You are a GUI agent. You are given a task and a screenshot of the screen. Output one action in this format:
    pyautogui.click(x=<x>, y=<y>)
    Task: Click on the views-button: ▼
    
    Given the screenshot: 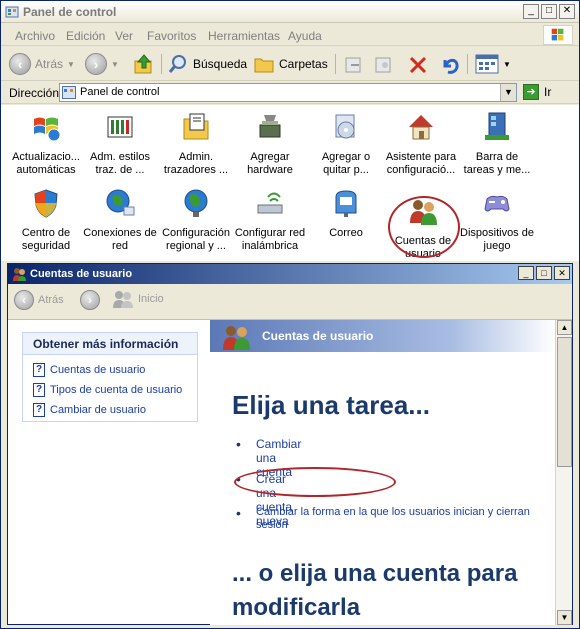 What is the action you would take?
    pyautogui.click(x=493, y=64)
    